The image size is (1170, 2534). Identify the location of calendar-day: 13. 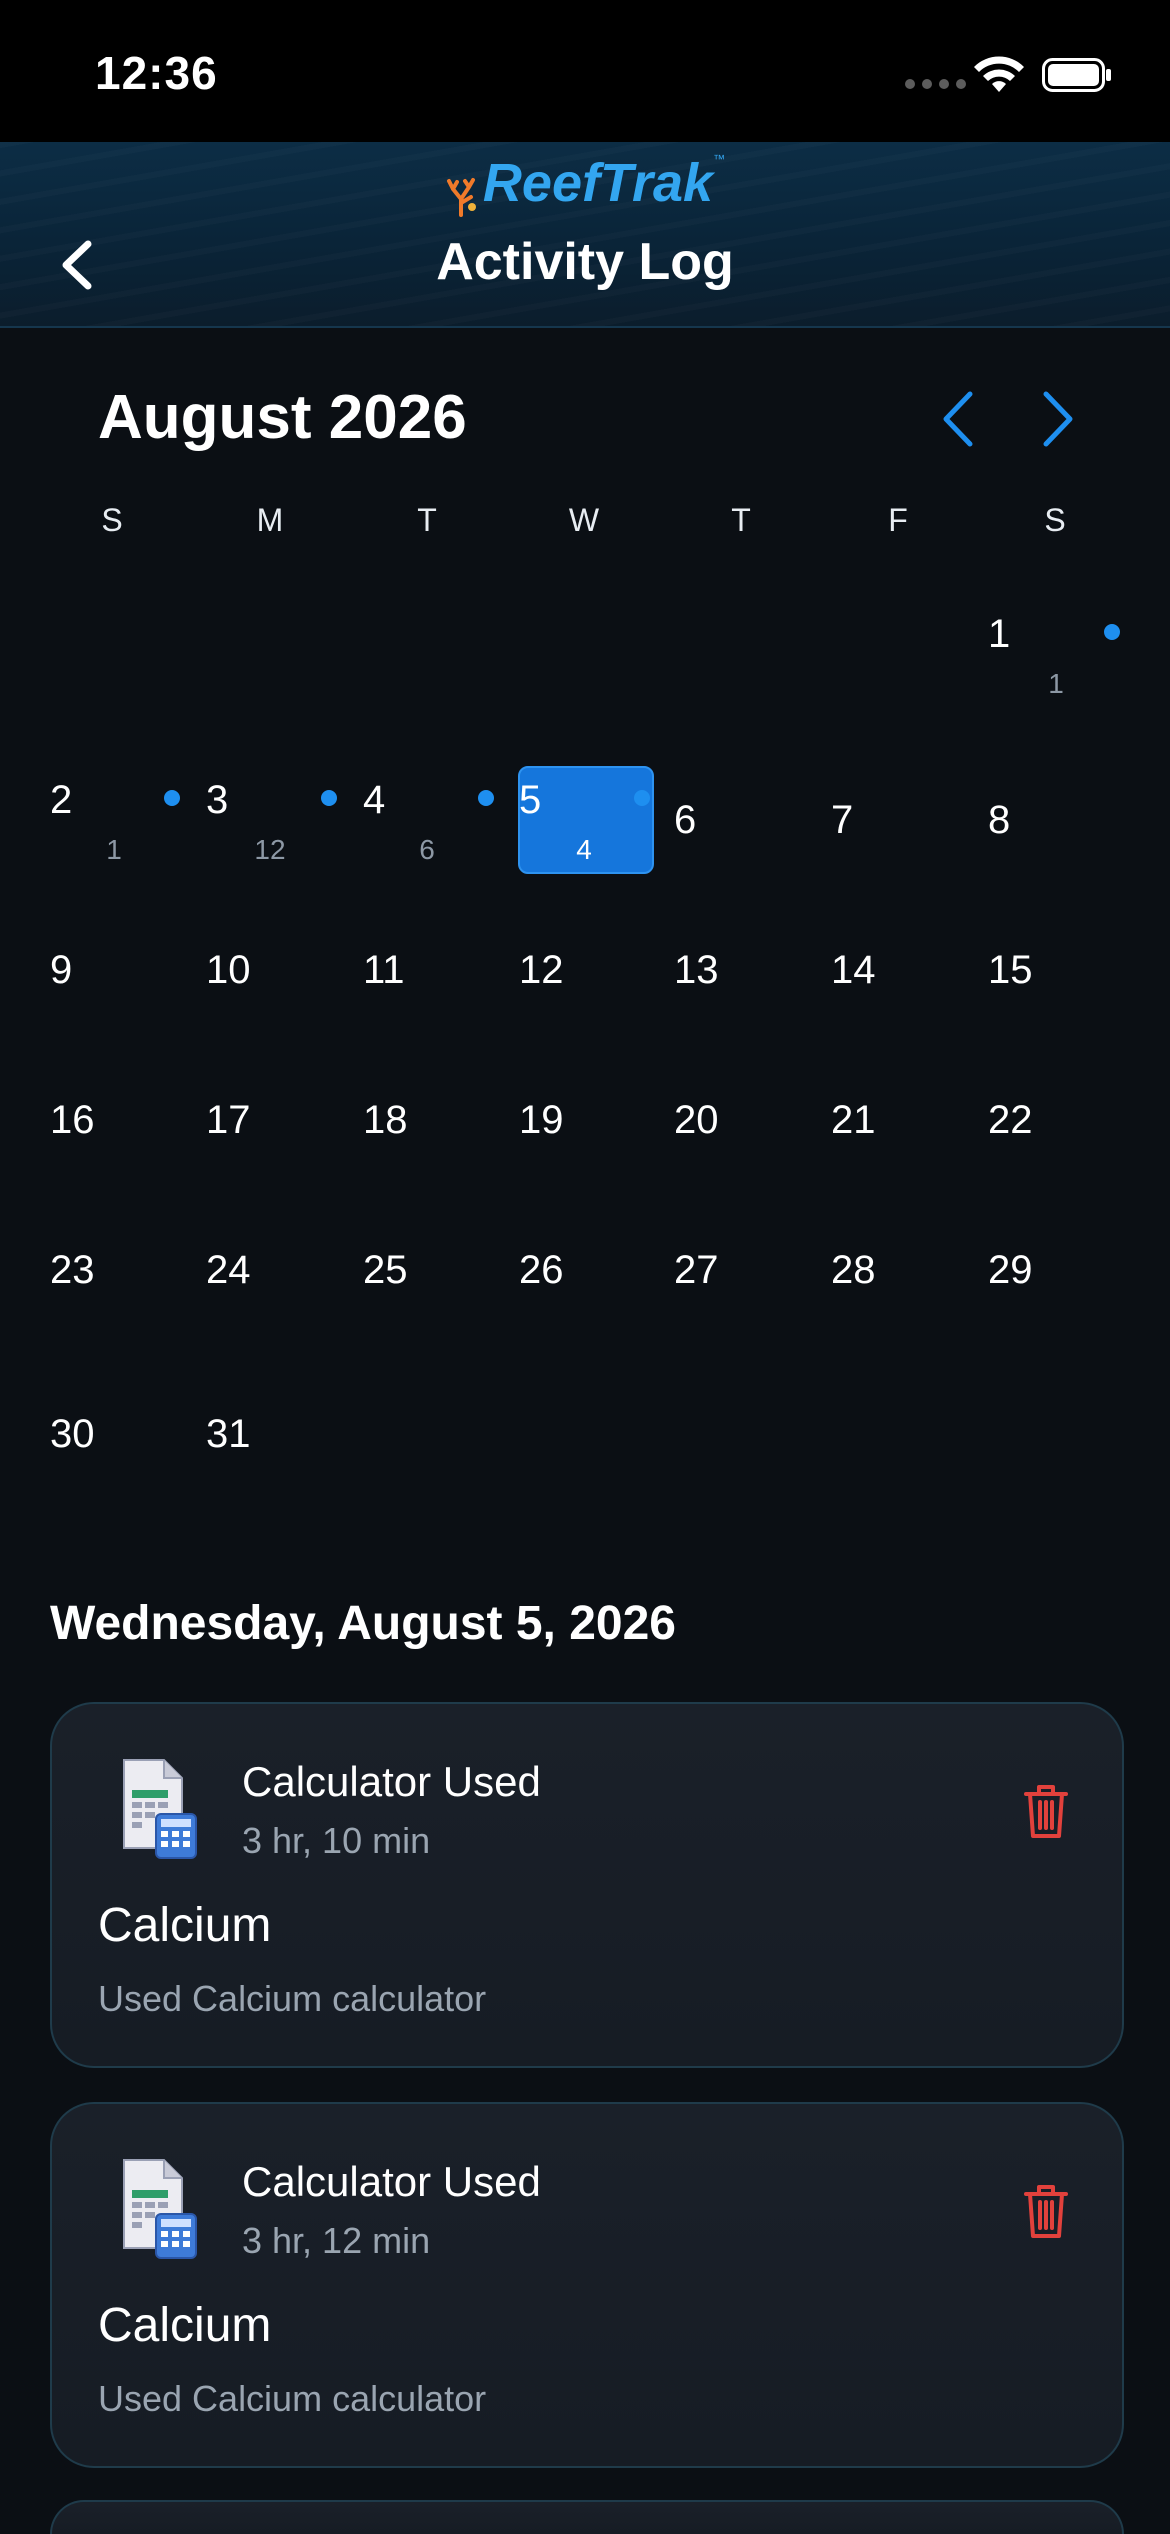
(696, 970).